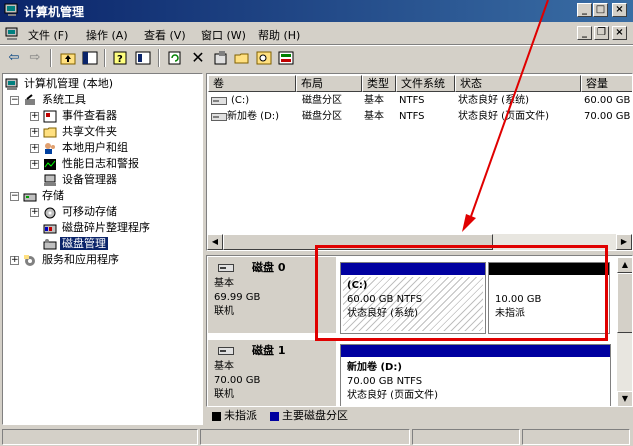  What do you see at coordinates (607, 116) in the screenshot?
I see `cell-capacity: 70.00 GB` at bounding box center [607, 116].